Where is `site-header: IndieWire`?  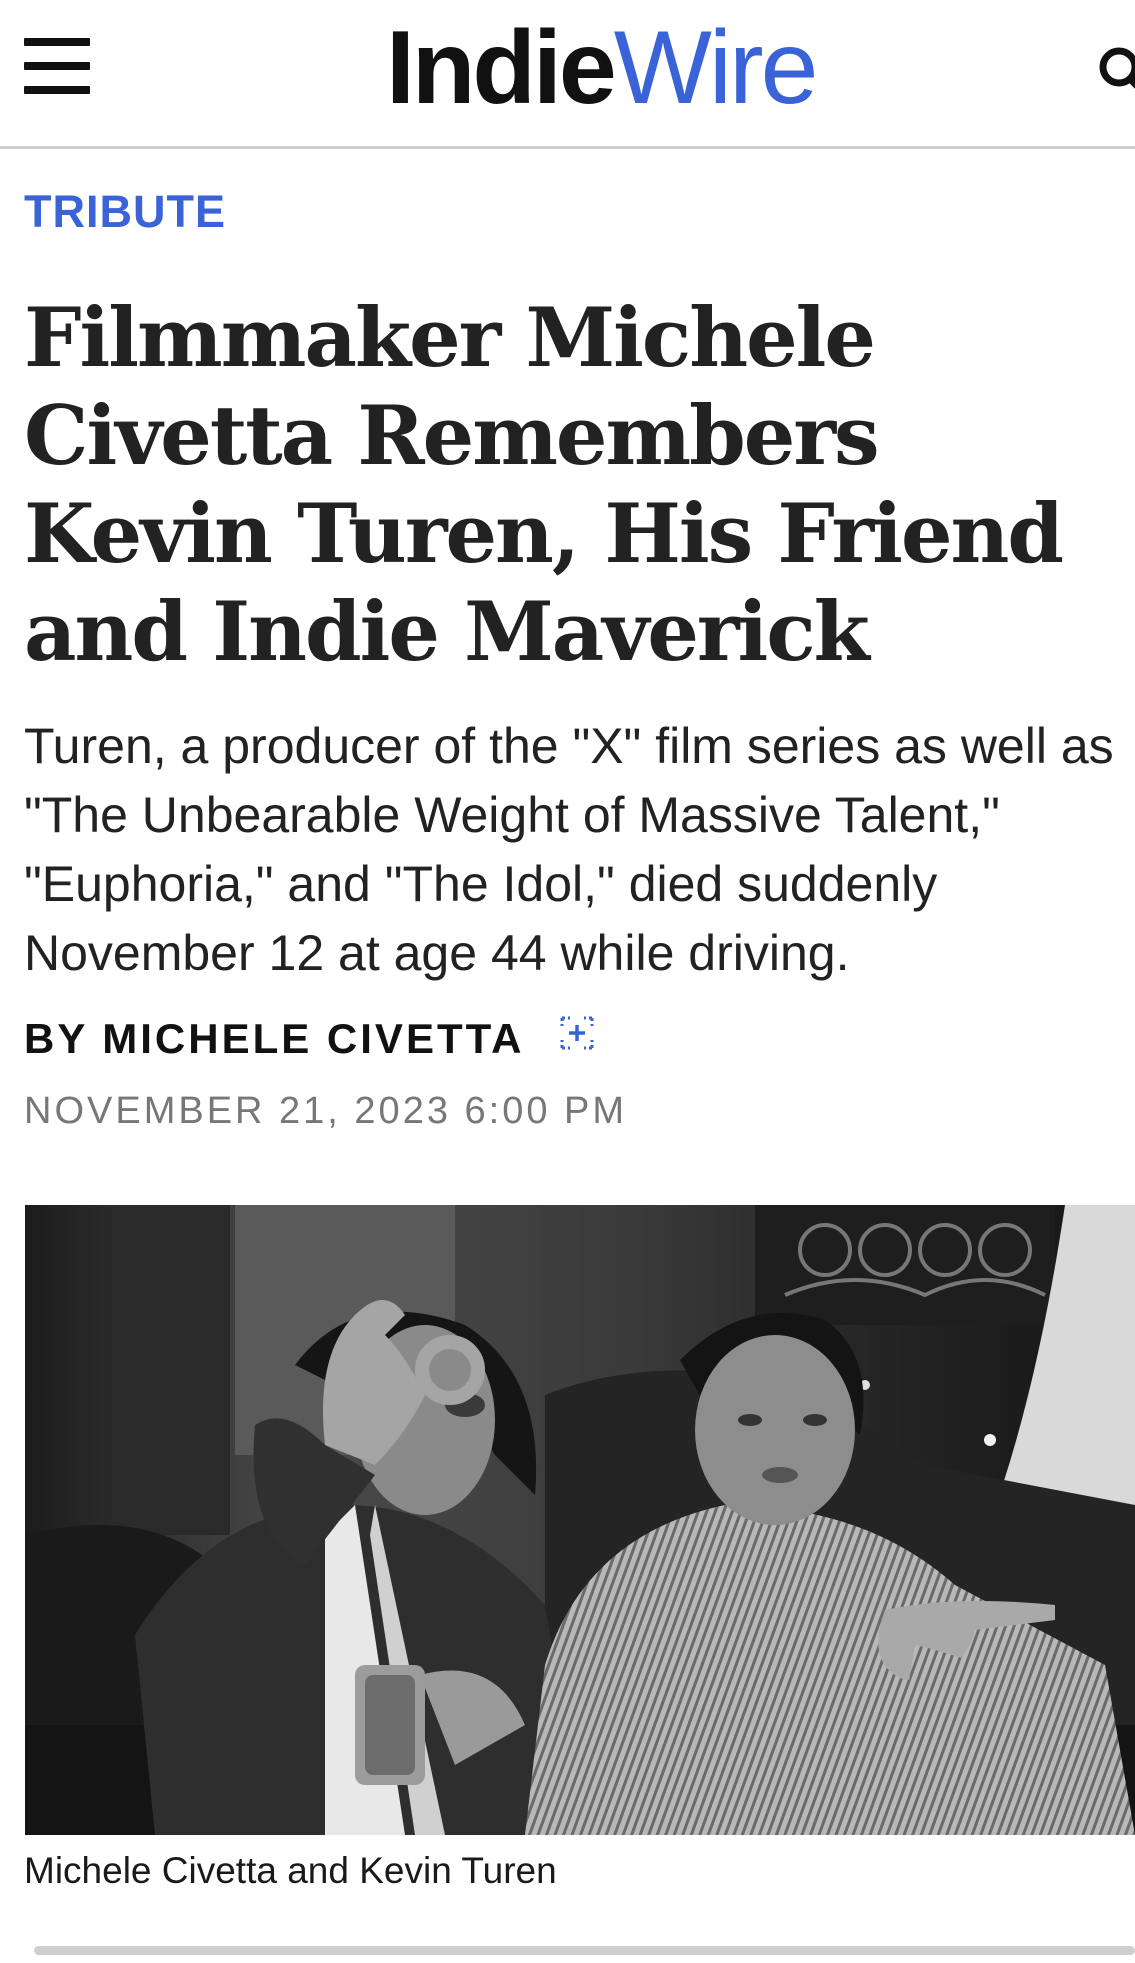 site-header: IndieWire is located at coordinates (567, 74).